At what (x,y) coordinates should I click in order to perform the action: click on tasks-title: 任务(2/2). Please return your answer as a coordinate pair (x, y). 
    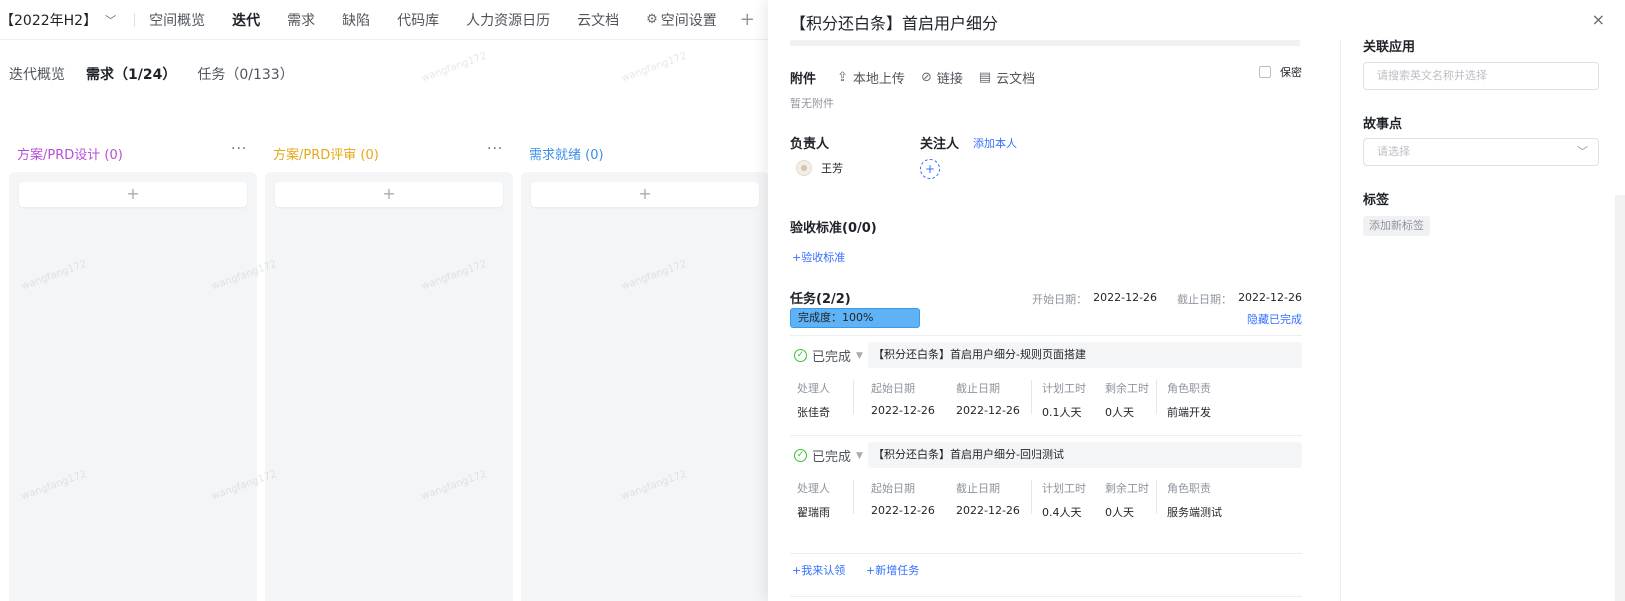
    Looking at the image, I should click on (820, 299).